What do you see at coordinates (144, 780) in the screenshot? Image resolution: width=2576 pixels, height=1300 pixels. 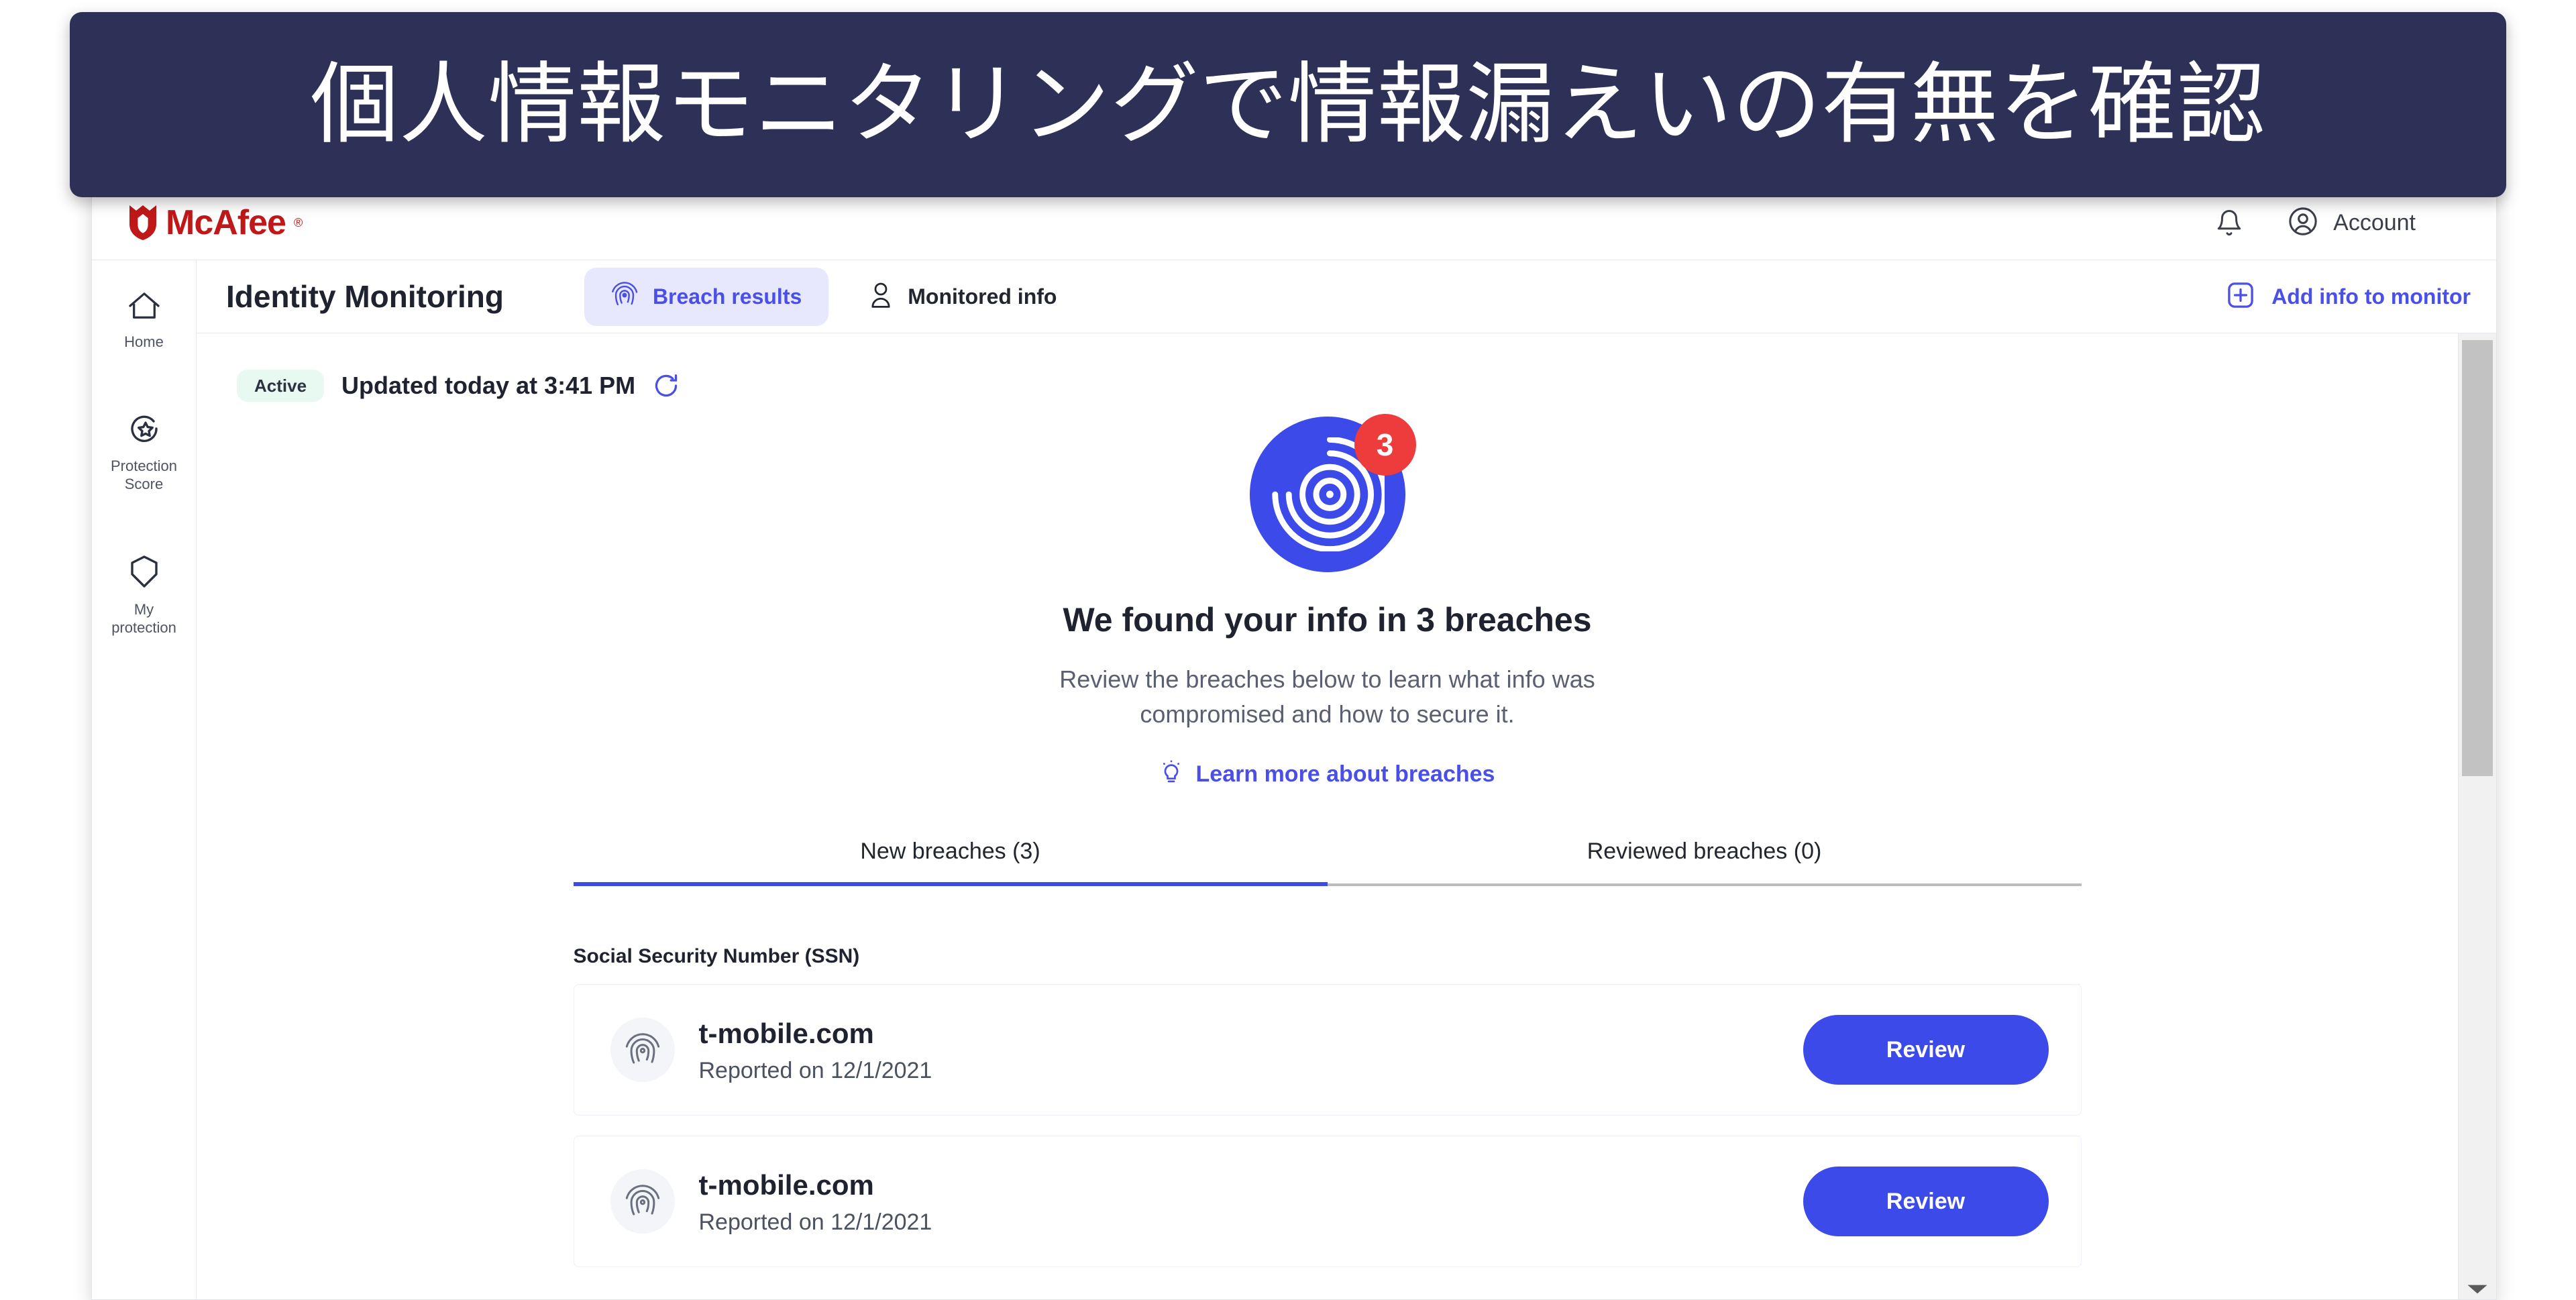 I see `sidebar: Home Protection Score My protection` at bounding box center [144, 780].